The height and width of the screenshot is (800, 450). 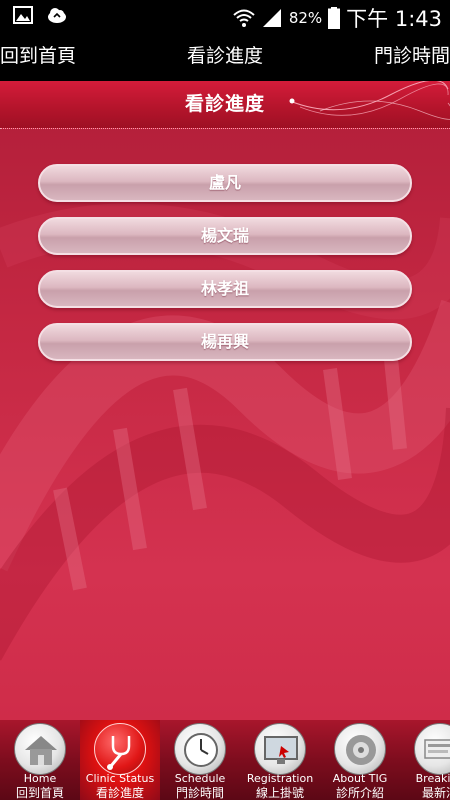 What do you see at coordinates (271, 18) in the screenshot?
I see `signal-icon` at bounding box center [271, 18].